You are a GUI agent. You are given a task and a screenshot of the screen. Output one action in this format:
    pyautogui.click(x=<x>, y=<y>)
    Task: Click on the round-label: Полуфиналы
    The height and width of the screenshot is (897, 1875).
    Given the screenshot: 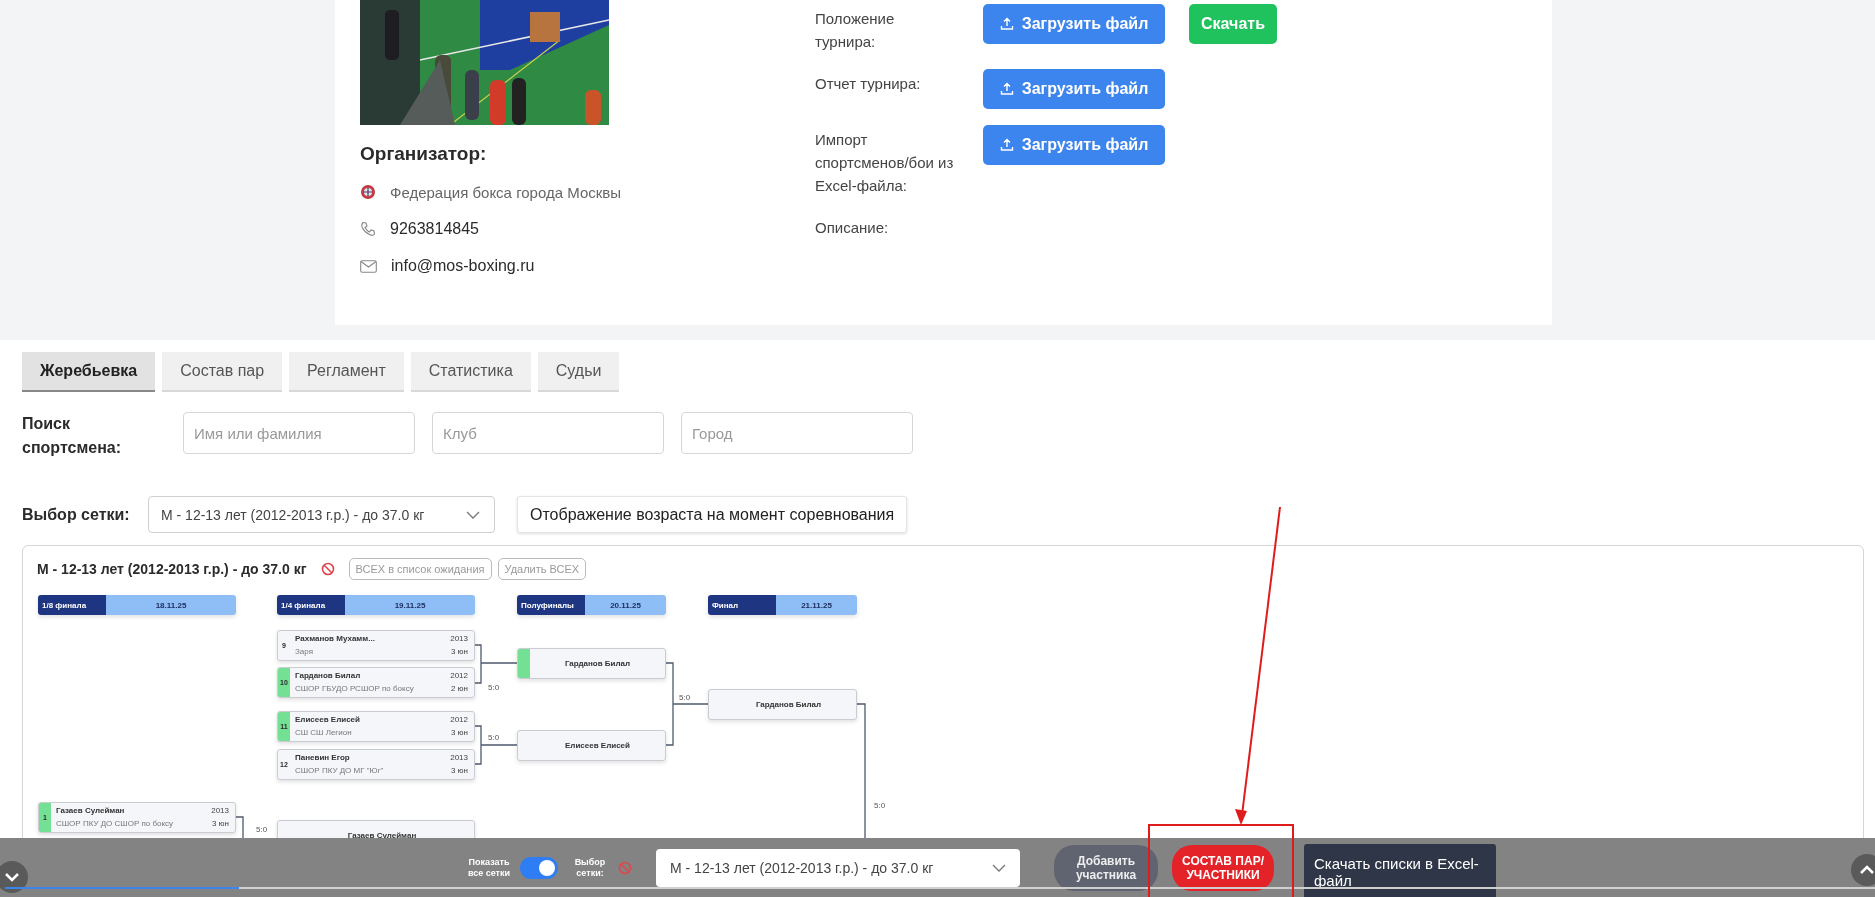 What is the action you would take?
    pyautogui.click(x=551, y=605)
    